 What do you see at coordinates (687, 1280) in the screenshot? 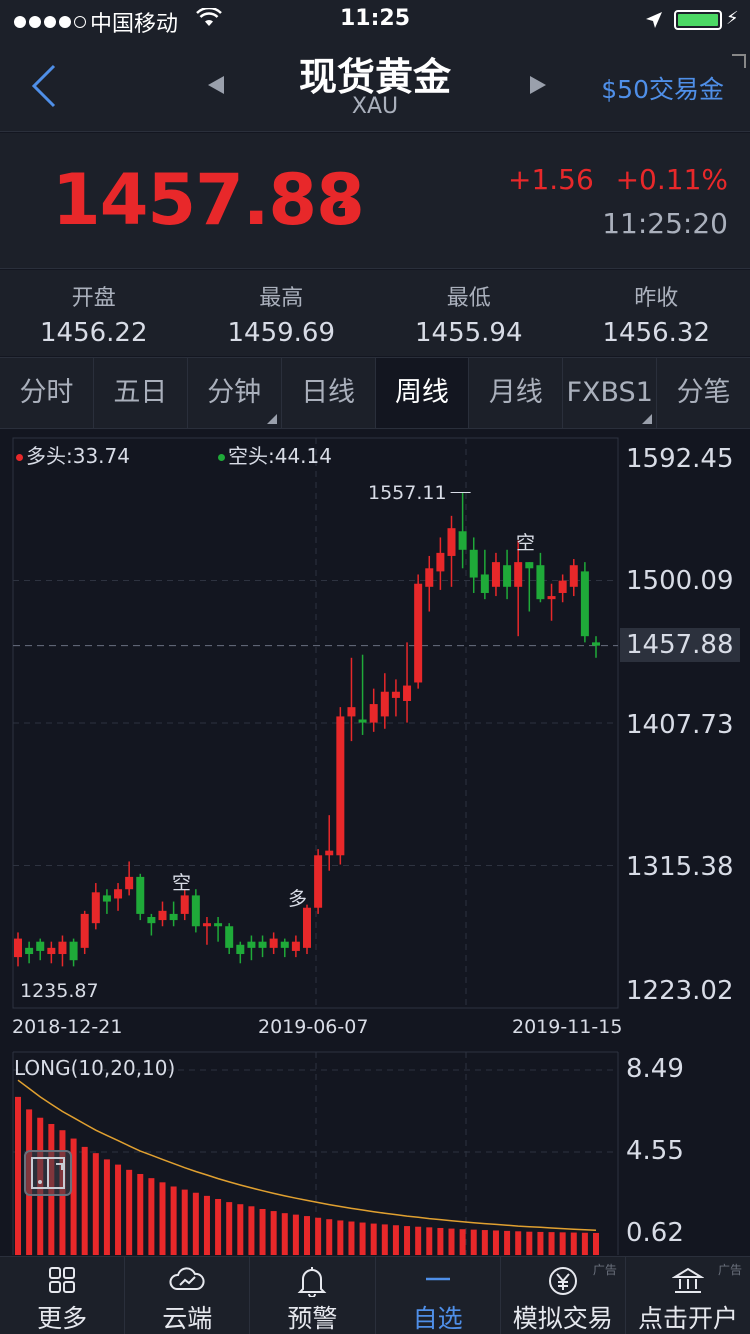
I see `bank-icon` at bounding box center [687, 1280].